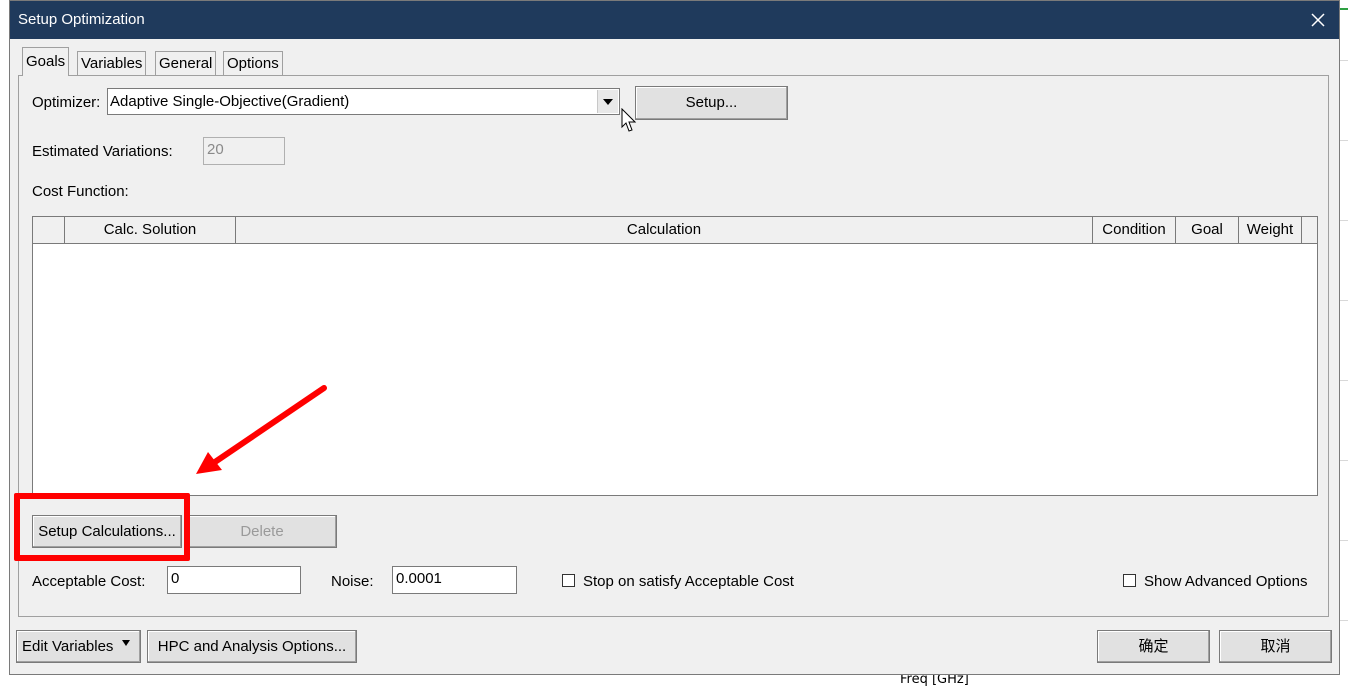 The width and height of the screenshot is (1348, 687). What do you see at coordinates (80, 191) in the screenshot?
I see `cost-function-label: Cost Function:` at bounding box center [80, 191].